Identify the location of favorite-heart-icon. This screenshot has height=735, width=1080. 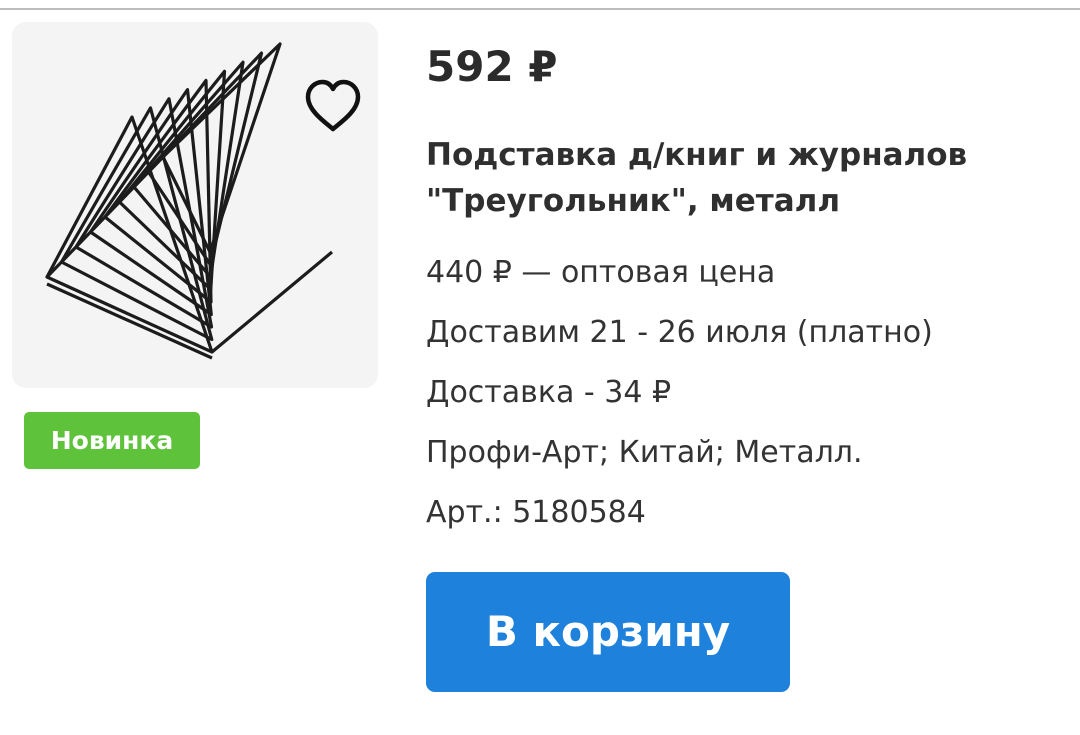
(333, 106).